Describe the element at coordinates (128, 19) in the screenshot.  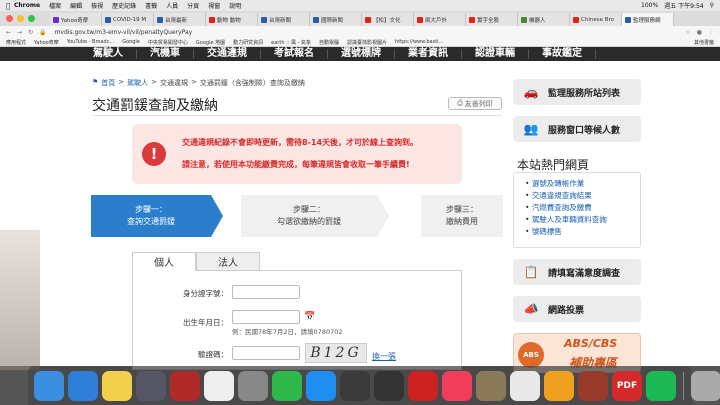
I see `browser-tab: COVID-19 M` at that location.